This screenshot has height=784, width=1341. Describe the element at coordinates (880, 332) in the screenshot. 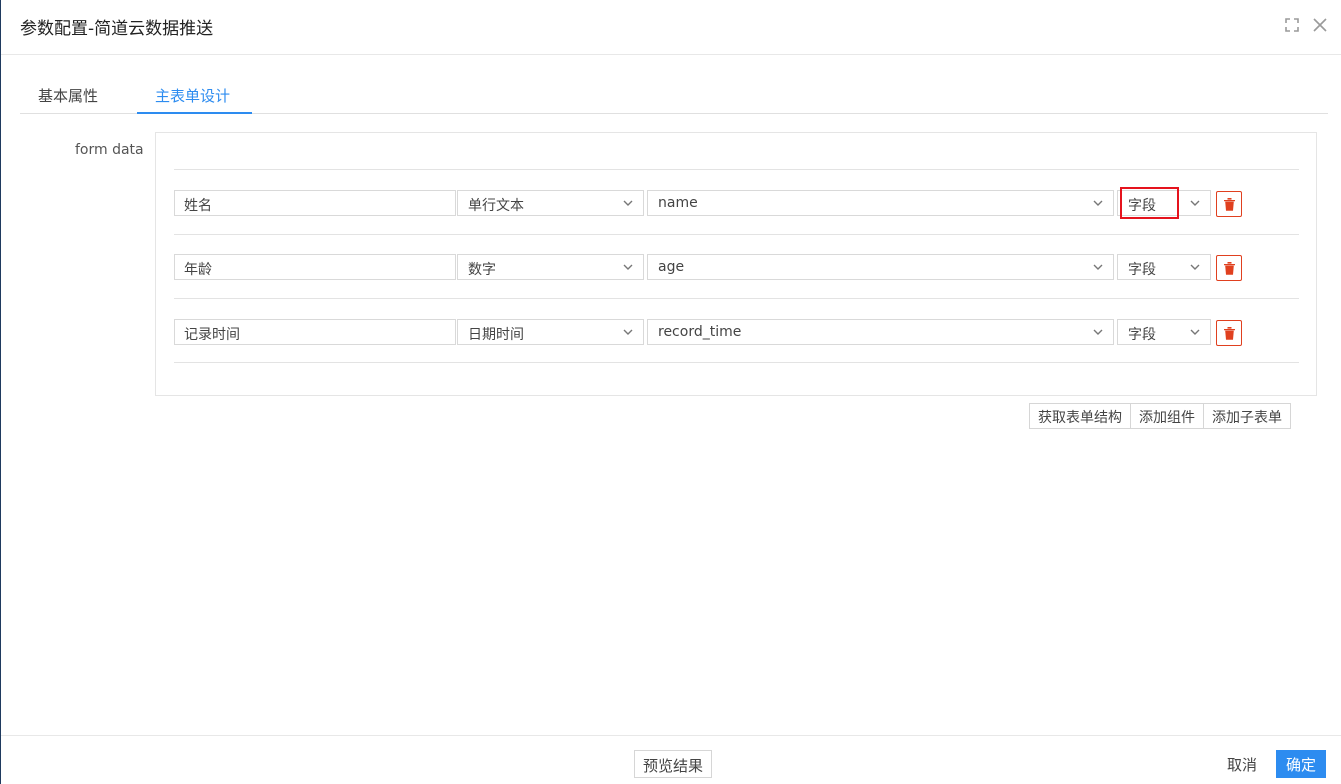

I see `field-key-select: record_time` at that location.